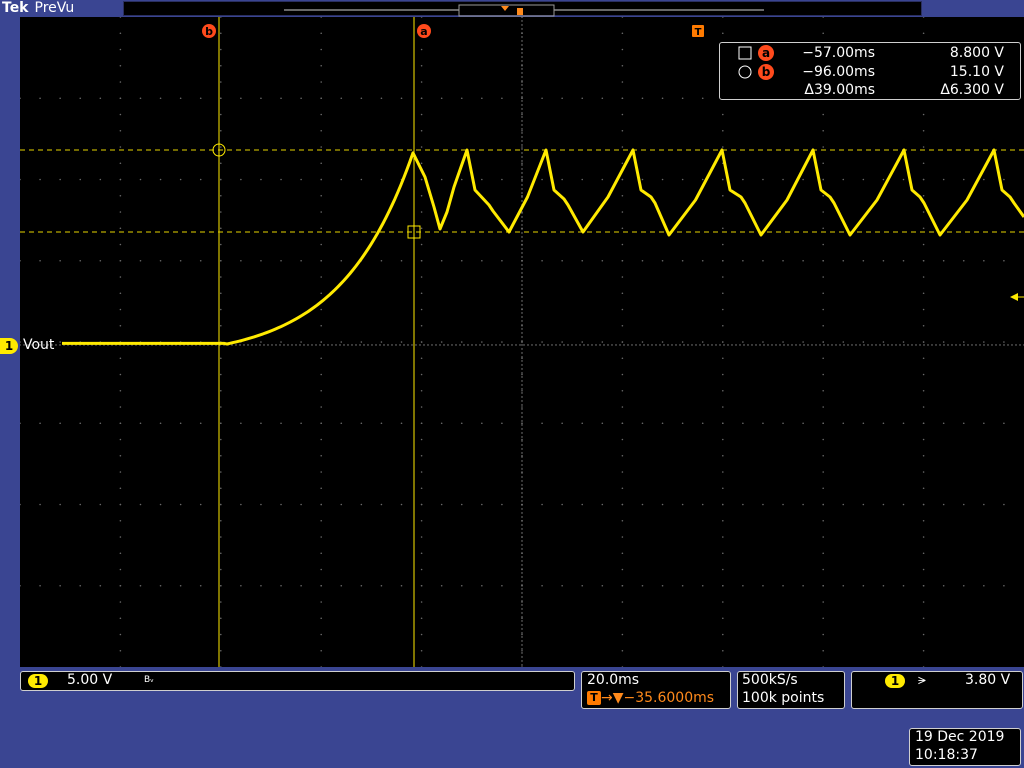 This screenshot has height=768, width=1024. Describe the element at coordinates (522, 9) in the screenshot. I see `record-view-bar` at that location.